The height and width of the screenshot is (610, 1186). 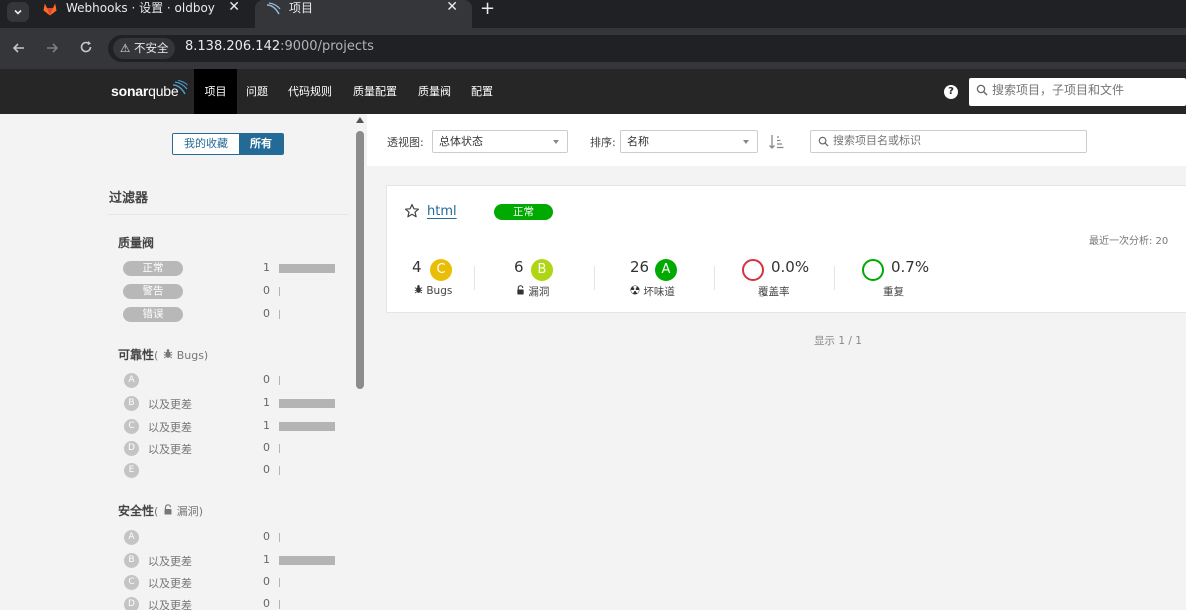 I want to click on quality-gate-status-badge: 正常, so click(x=523, y=212).